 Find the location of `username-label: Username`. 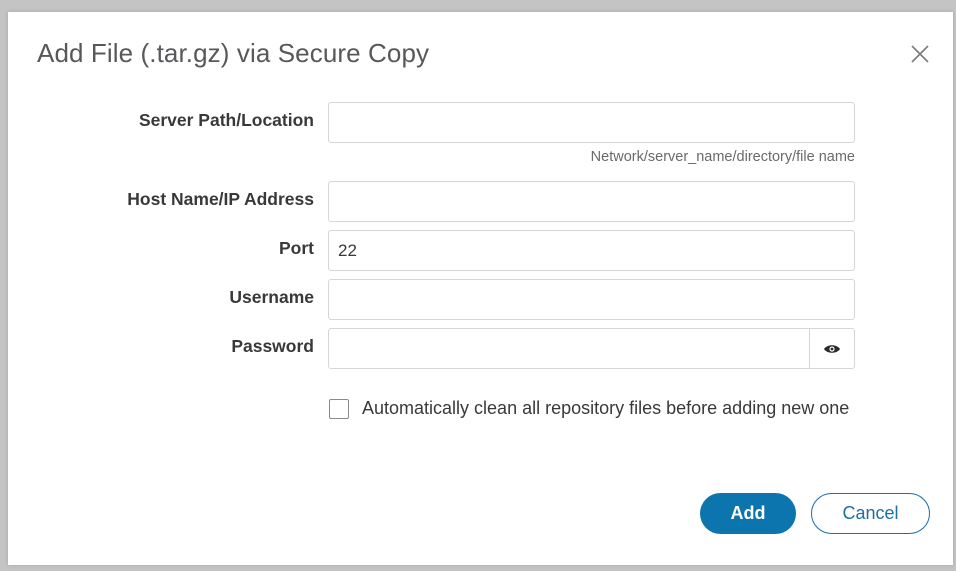

username-label: Username is located at coordinates (271, 297).